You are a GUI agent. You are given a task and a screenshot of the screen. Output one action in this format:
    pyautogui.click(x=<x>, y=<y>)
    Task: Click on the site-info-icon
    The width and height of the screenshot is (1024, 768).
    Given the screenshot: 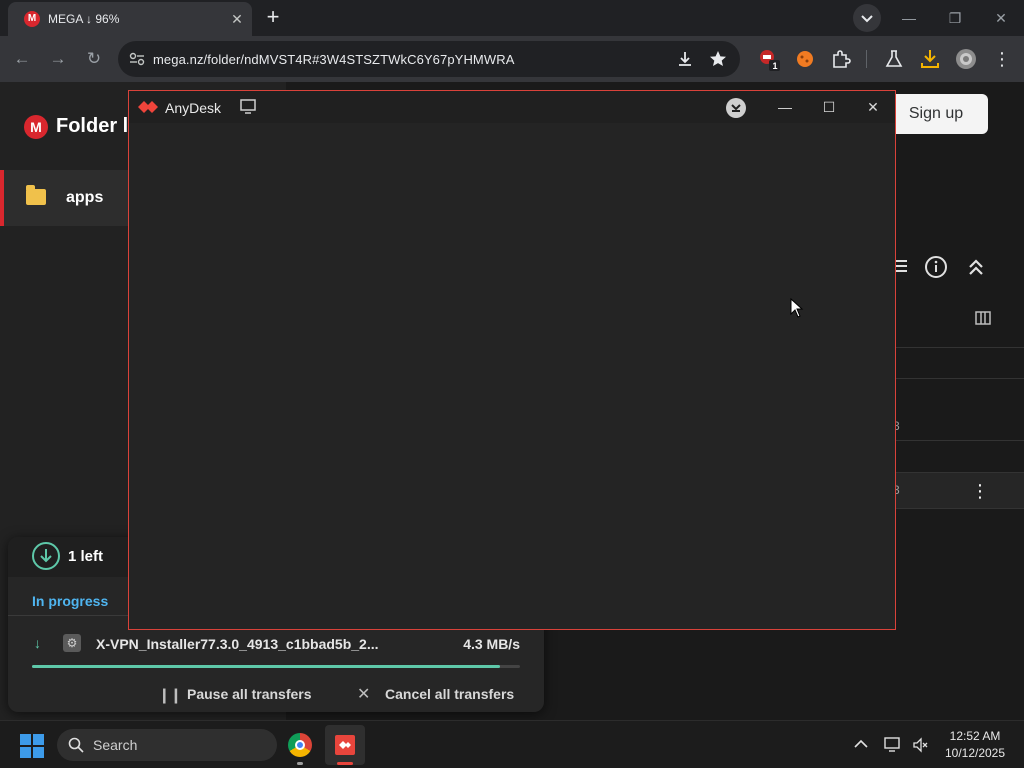 What is the action you would take?
    pyautogui.click(x=137, y=59)
    